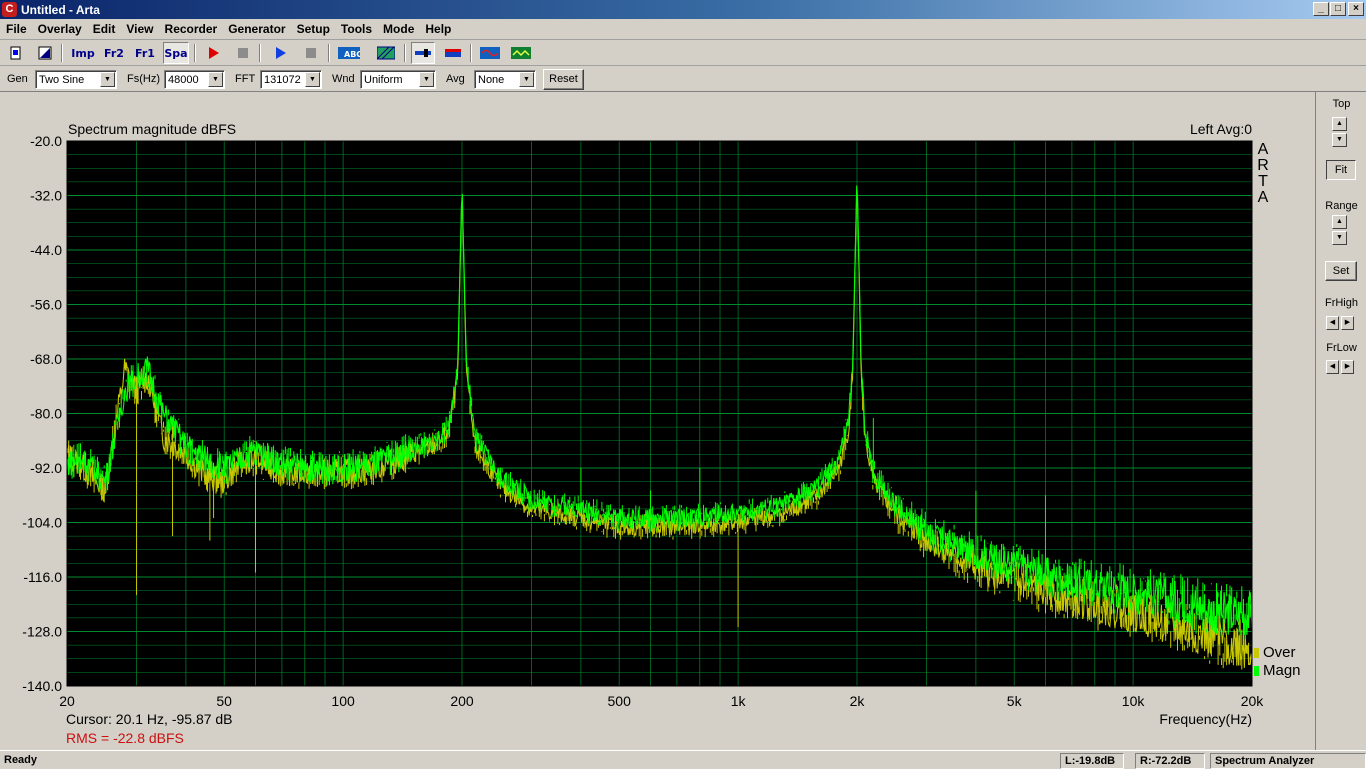  Describe the element at coordinates (620, 701) in the screenshot. I see `x-tick-label: 500` at that location.